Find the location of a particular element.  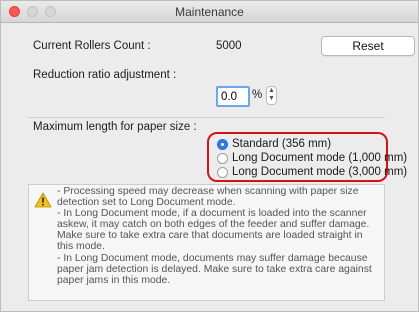

paper-size-label: Maximum length for paper size : is located at coordinates (115, 127).